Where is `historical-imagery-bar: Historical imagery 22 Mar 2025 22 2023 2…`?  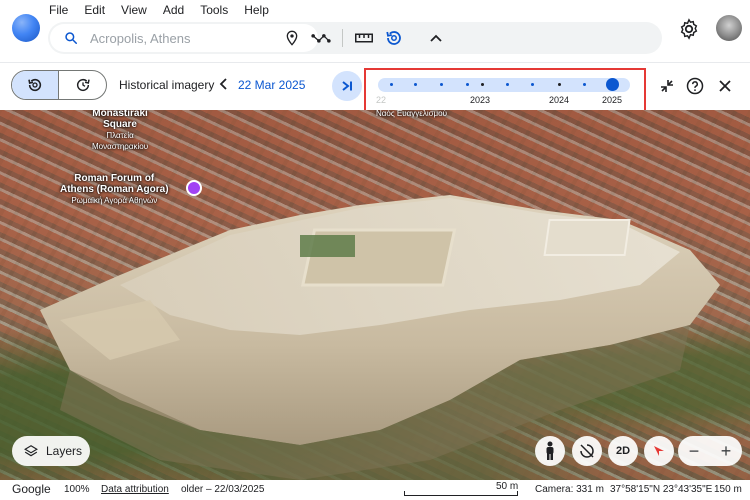 historical-imagery-bar: Historical imagery 22 Mar 2025 22 2023 2… is located at coordinates (375, 87).